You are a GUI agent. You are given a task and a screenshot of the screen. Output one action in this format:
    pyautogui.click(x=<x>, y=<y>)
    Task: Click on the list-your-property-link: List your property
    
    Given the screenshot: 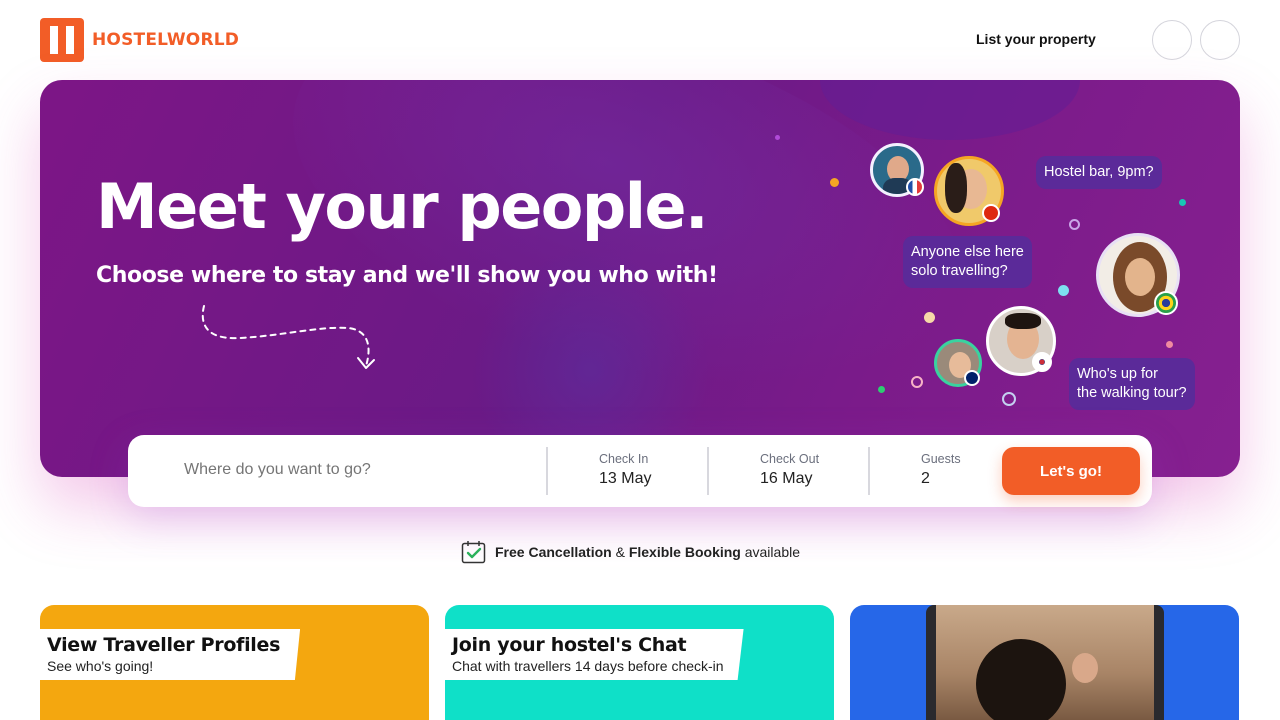 What is the action you would take?
    pyautogui.click(x=1036, y=39)
    